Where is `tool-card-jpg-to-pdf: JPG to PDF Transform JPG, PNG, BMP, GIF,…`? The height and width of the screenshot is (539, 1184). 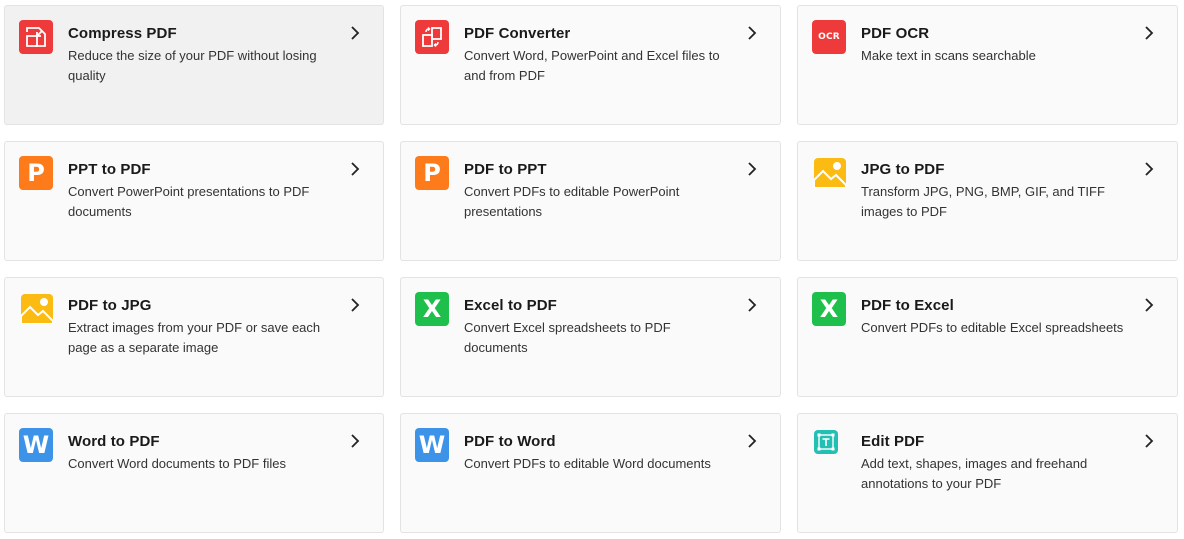
tool-card-jpg-to-pdf: JPG to PDF Transform JPG, PNG, BMP, GIF,… is located at coordinates (987, 201).